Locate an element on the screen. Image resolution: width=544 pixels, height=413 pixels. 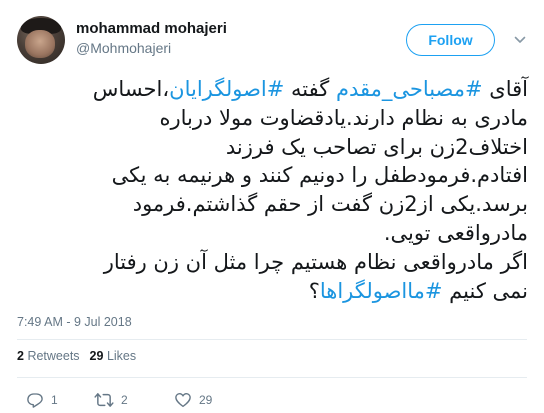
retweet-button: 2 is located at coordinates (111, 400).